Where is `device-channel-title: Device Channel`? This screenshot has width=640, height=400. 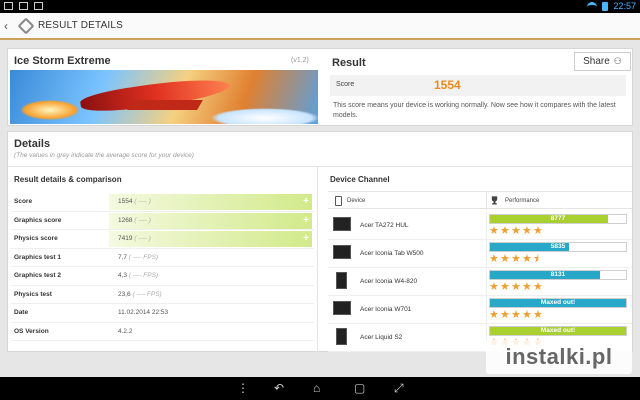 device-channel-title: Device Channel is located at coordinates (360, 179).